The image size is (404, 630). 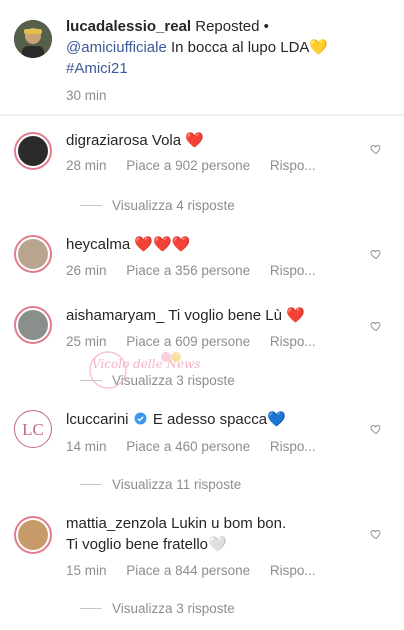 What do you see at coordinates (202, 115) in the screenshot?
I see `caption-divider` at bounding box center [202, 115].